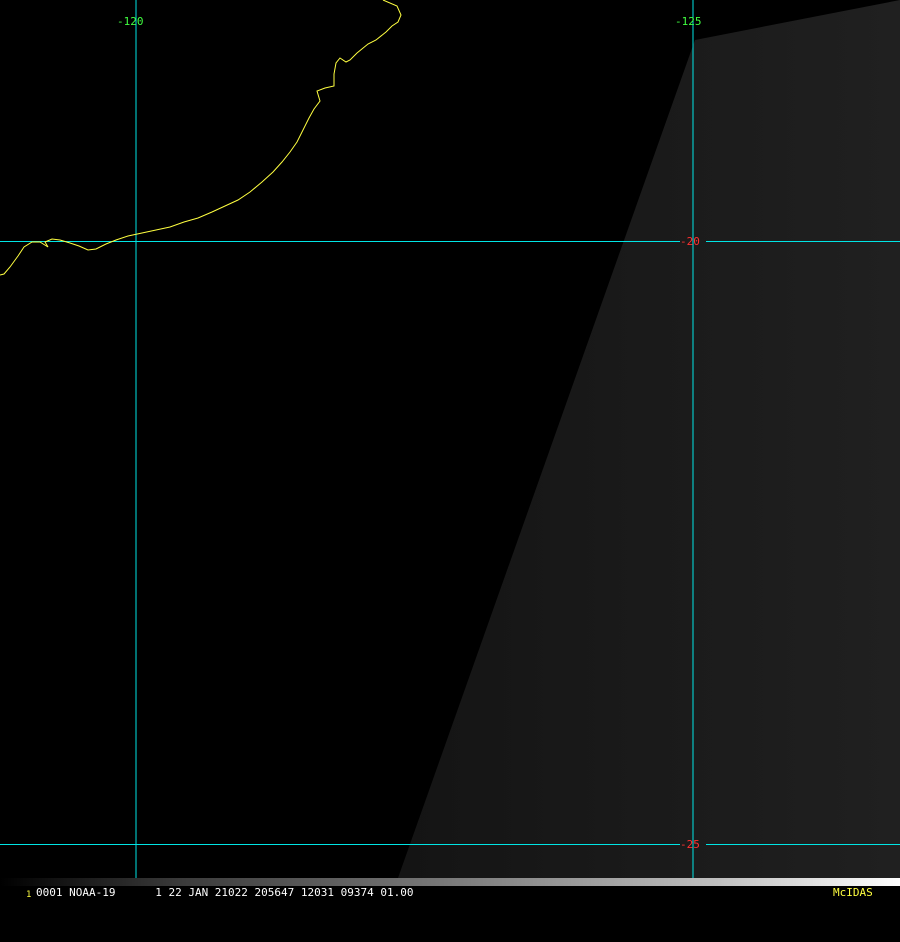 This screenshot has height=942, width=900. Describe the element at coordinates (853, 892) in the screenshot. I see `mcidas-brand: McIDAS` at that location.